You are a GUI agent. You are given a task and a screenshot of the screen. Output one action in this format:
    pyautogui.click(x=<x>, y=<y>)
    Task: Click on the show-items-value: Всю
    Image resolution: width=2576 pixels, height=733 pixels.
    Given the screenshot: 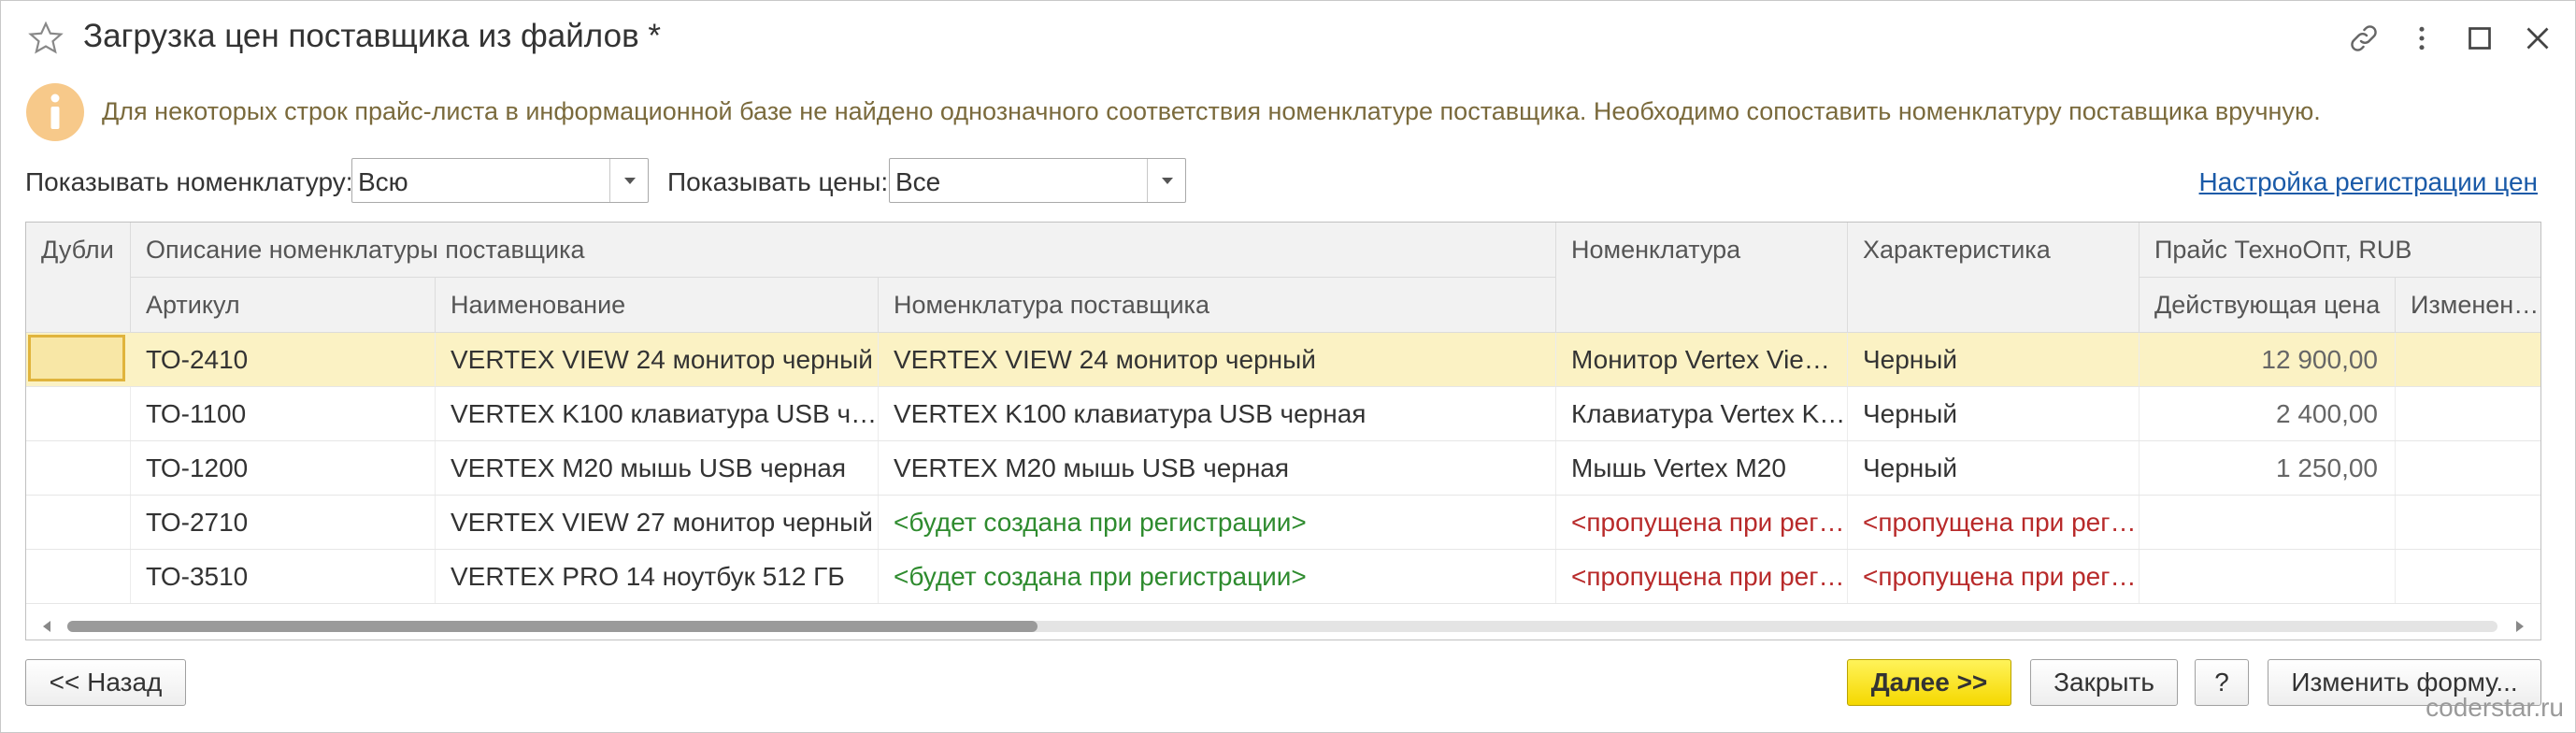 What is the action you would take?
    pyautogui.click(x=383, y=182)
    